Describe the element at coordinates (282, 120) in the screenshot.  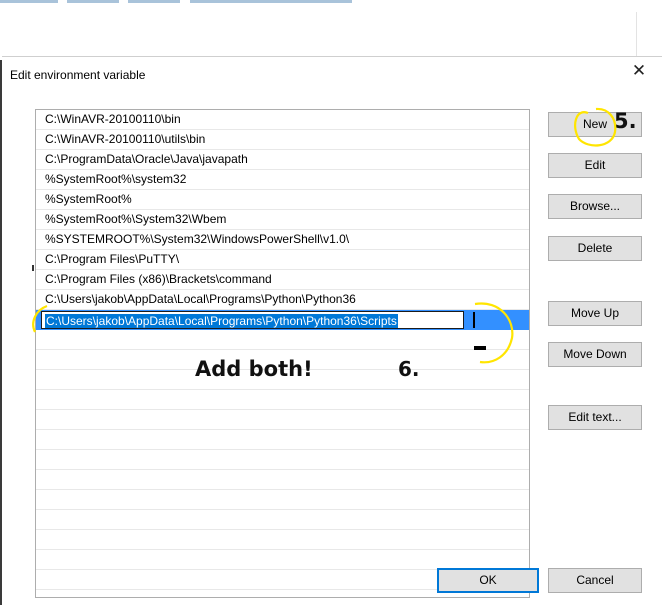
I see `list-item: C:\WinAVR-20100110\bin` at that location.